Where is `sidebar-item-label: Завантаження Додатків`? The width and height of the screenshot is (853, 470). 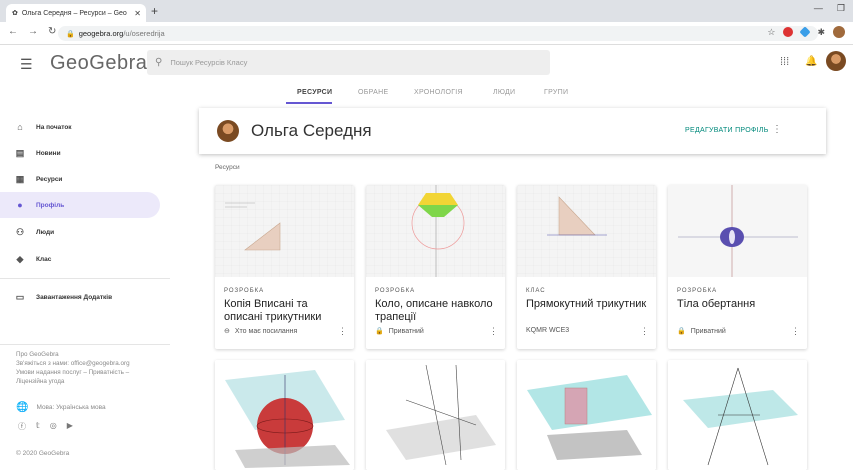 sidebar-item-label: Завантаження Додатків is located at coordinates (74, 297).